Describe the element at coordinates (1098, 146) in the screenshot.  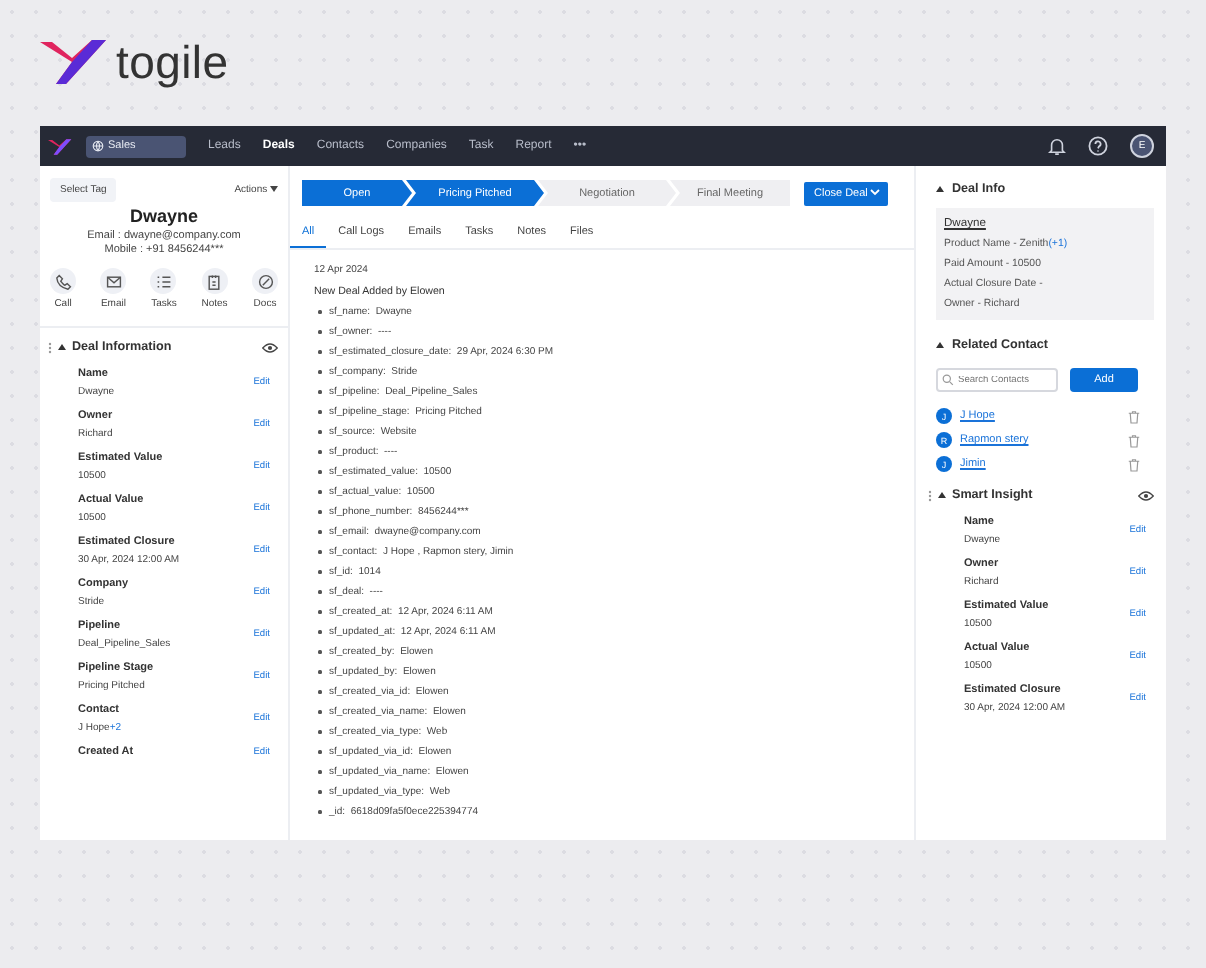
I see `help-icon` at that location.